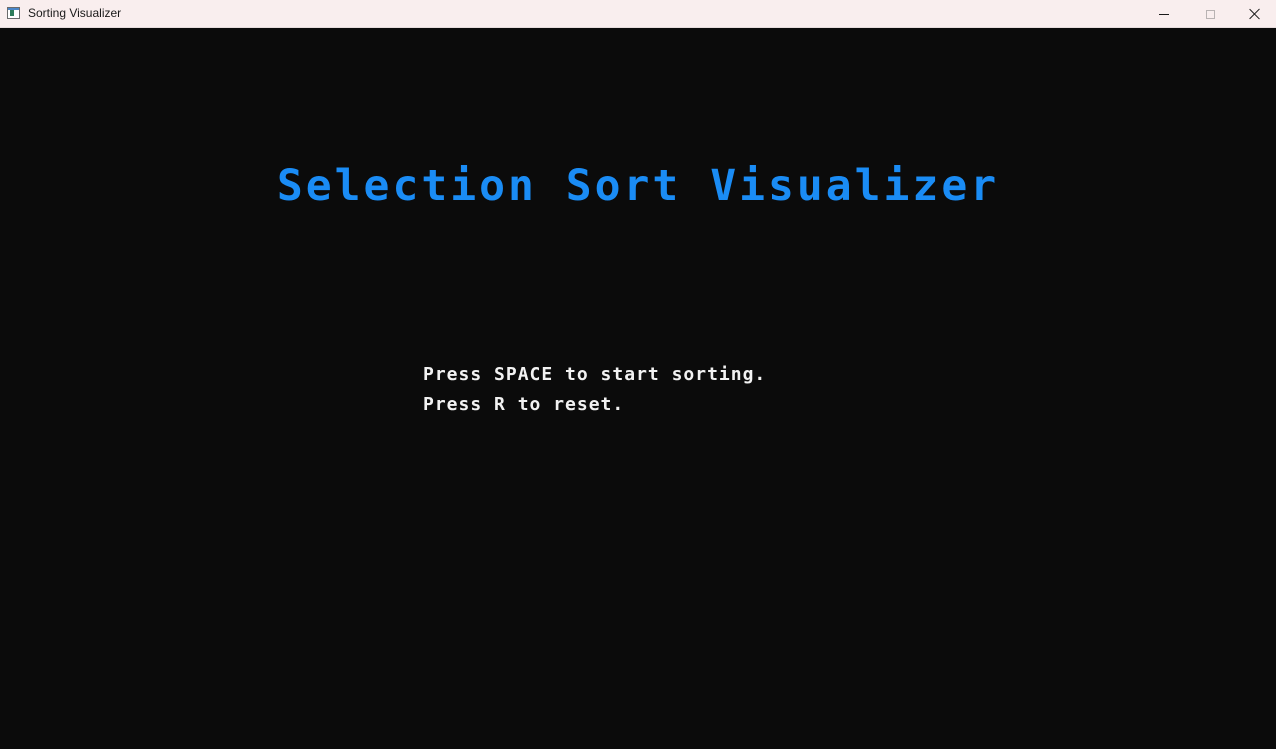  I want to click on minimize-button, so click(1164, 14).